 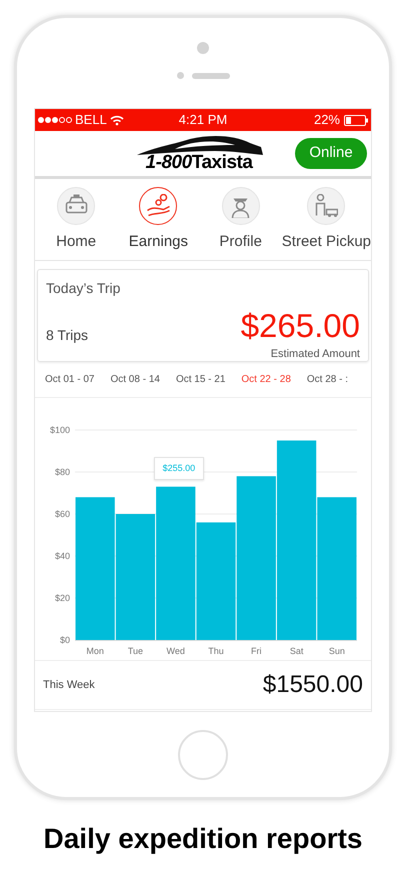 I want to click on caption: Daily expedition reports, so click(x=203, y=839).